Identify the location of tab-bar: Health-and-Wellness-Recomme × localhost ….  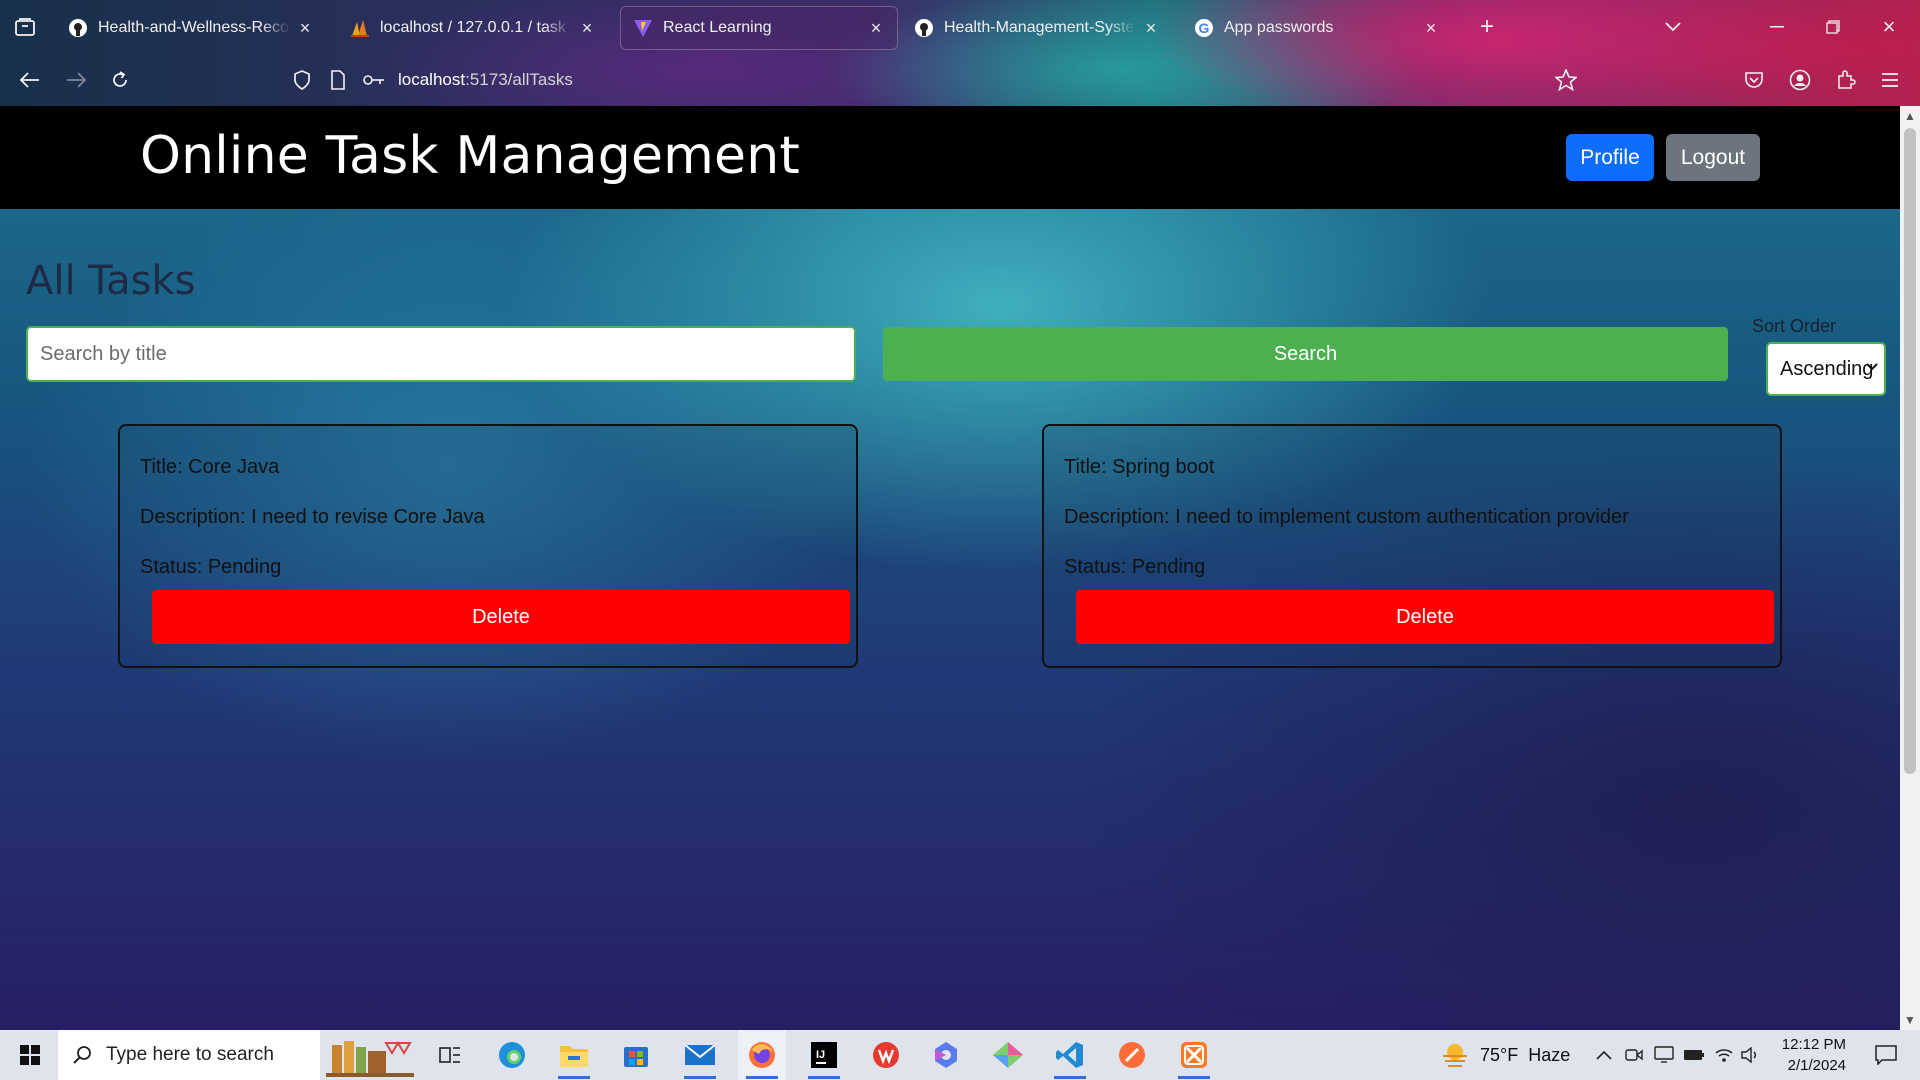
(960, 27).